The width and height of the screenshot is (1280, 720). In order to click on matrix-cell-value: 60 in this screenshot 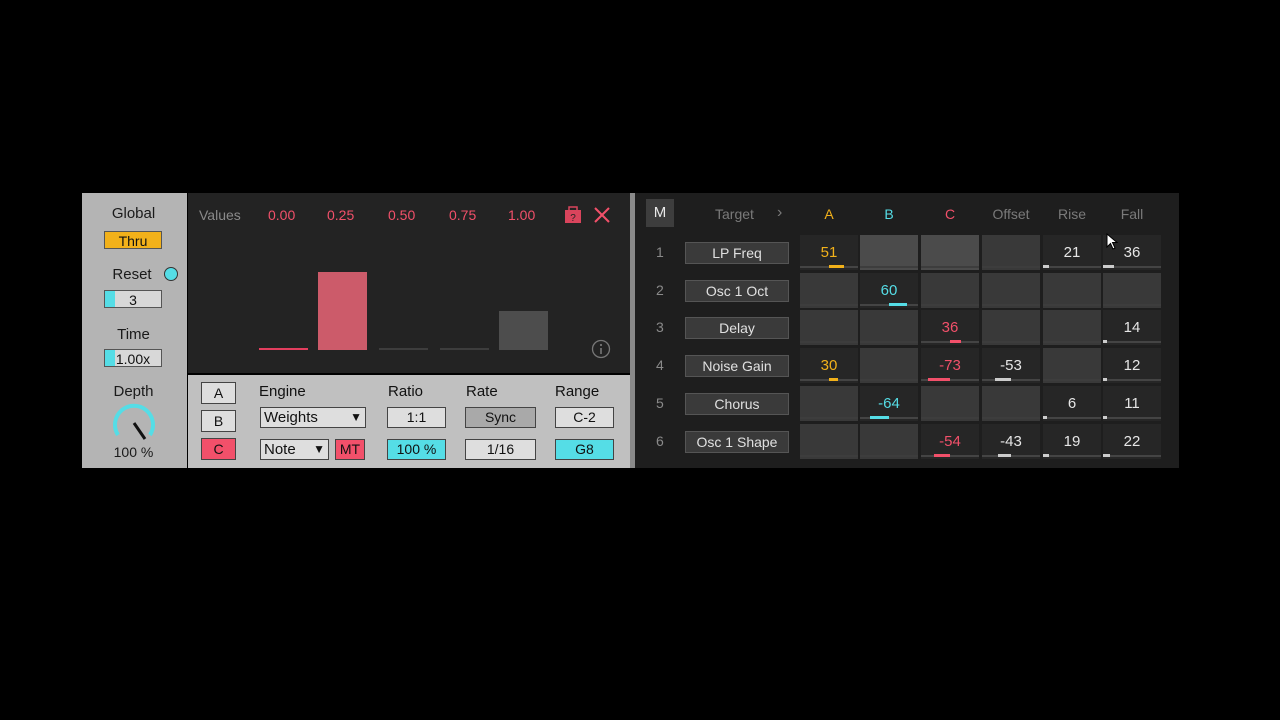, I will do `click(889, 290)`.